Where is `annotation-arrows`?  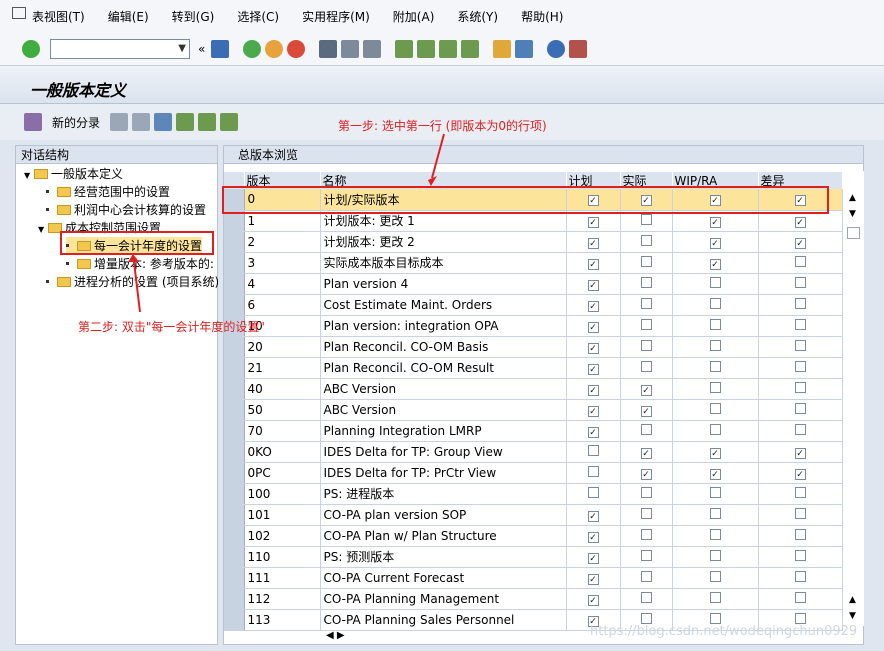 annotation-arrows is located at coordinates (286, 223).